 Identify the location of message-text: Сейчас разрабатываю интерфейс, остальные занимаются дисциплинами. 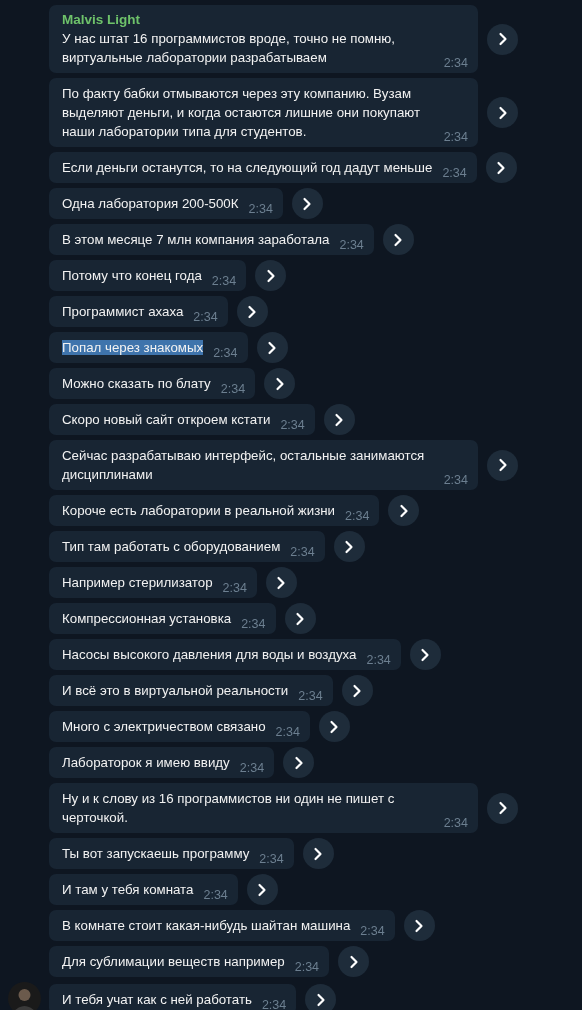
(244, 465).